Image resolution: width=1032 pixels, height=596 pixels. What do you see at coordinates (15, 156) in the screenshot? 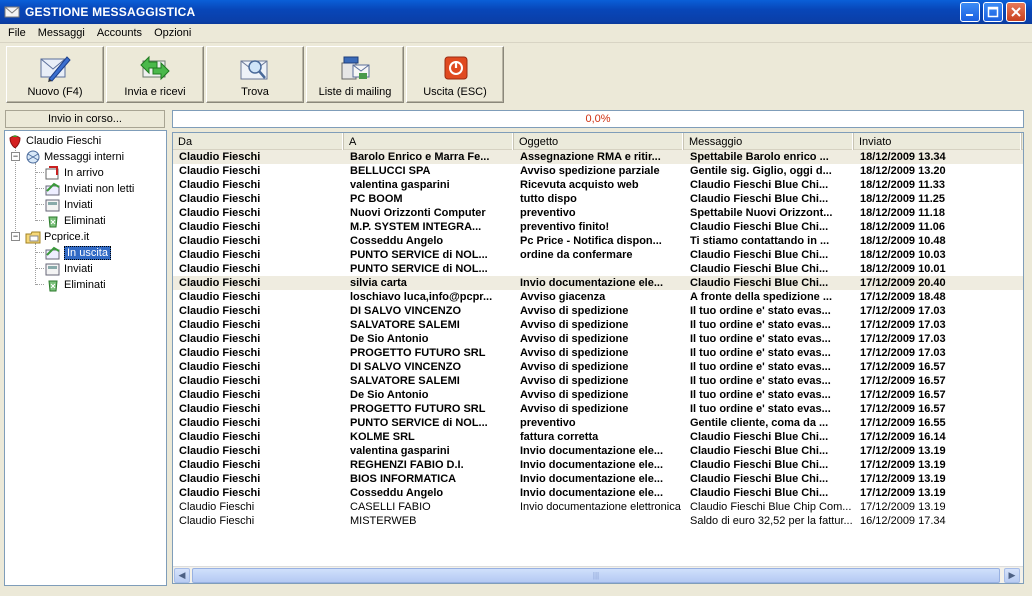
I see `collapse-internal-toggle: −` at bounding box center [15, 156].